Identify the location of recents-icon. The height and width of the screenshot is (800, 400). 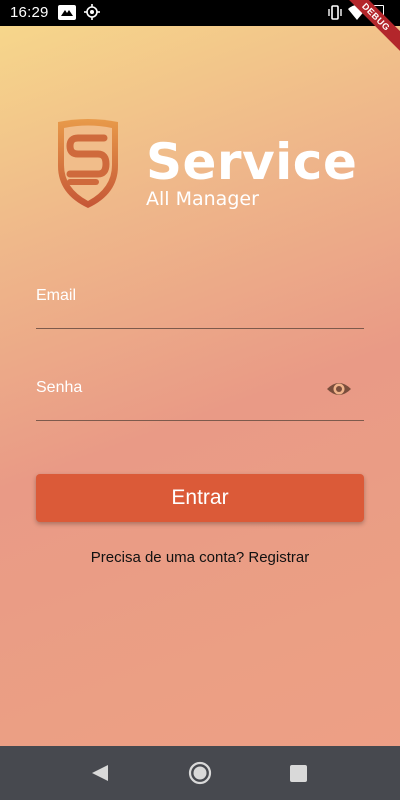
(298, 773).